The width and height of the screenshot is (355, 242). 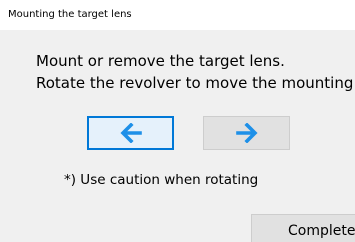 What do you see at coordinates (321, 231) in the screenshot?
I see `complete-button-label: Complete` at bounding box center [321, 231].